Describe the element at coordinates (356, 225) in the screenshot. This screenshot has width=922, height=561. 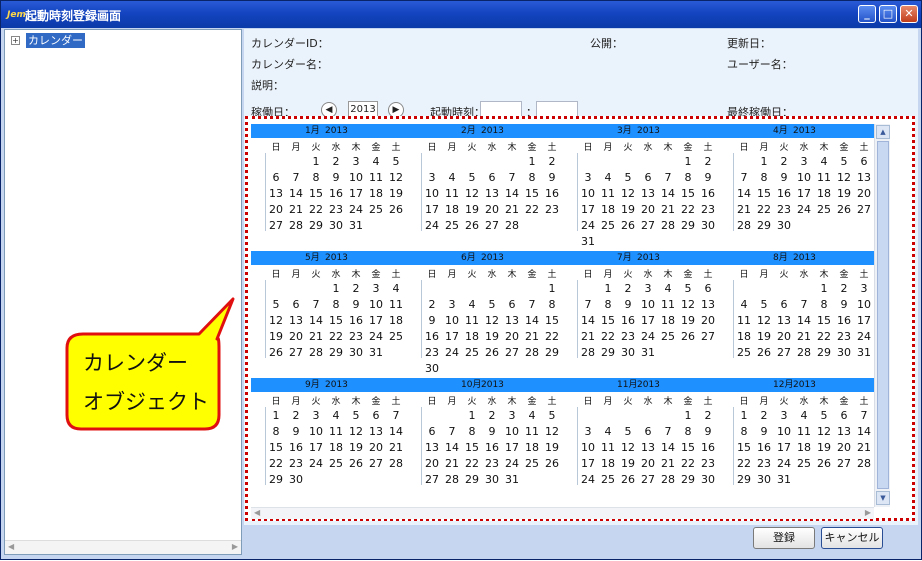
I see `calendar-day: 31` at that location.